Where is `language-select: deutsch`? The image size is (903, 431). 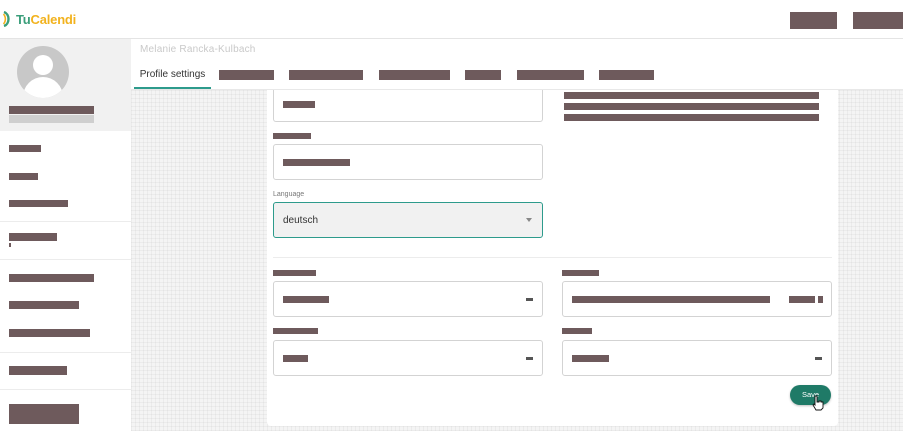
language-select: deutsch is located at coordinates (408, 220).